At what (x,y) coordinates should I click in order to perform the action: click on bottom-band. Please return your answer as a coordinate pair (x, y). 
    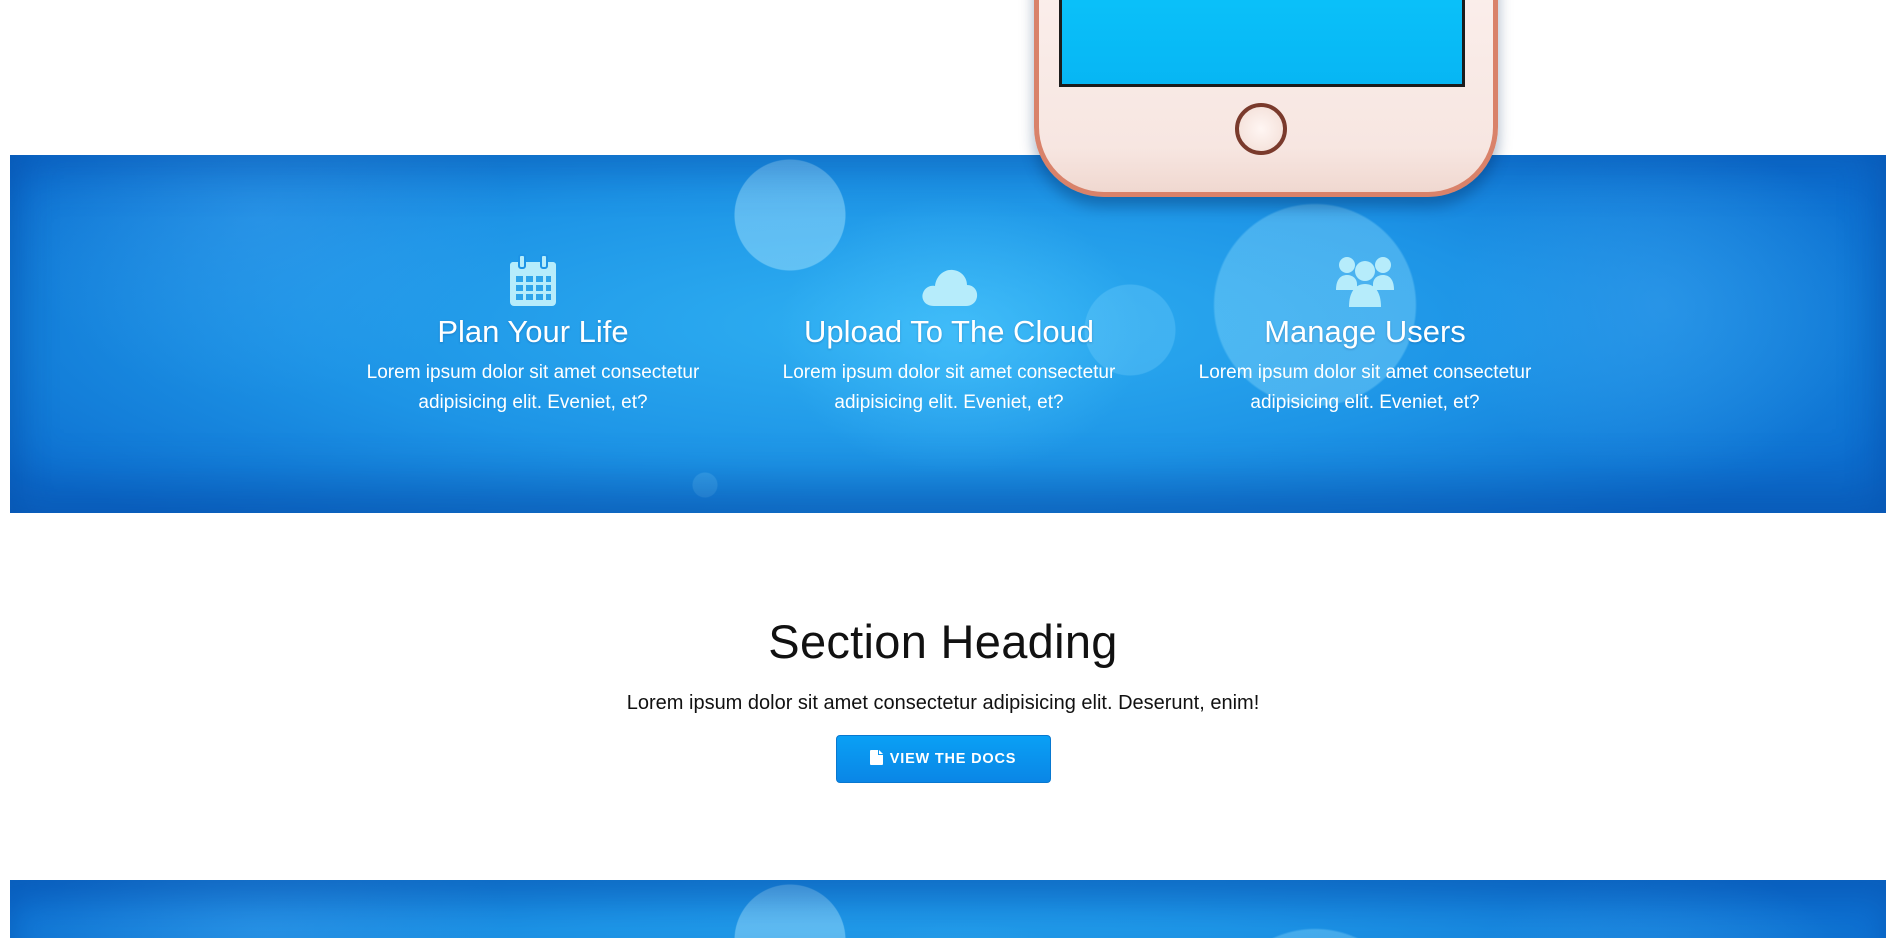
    Looking at the image, I should click on (948, 909).